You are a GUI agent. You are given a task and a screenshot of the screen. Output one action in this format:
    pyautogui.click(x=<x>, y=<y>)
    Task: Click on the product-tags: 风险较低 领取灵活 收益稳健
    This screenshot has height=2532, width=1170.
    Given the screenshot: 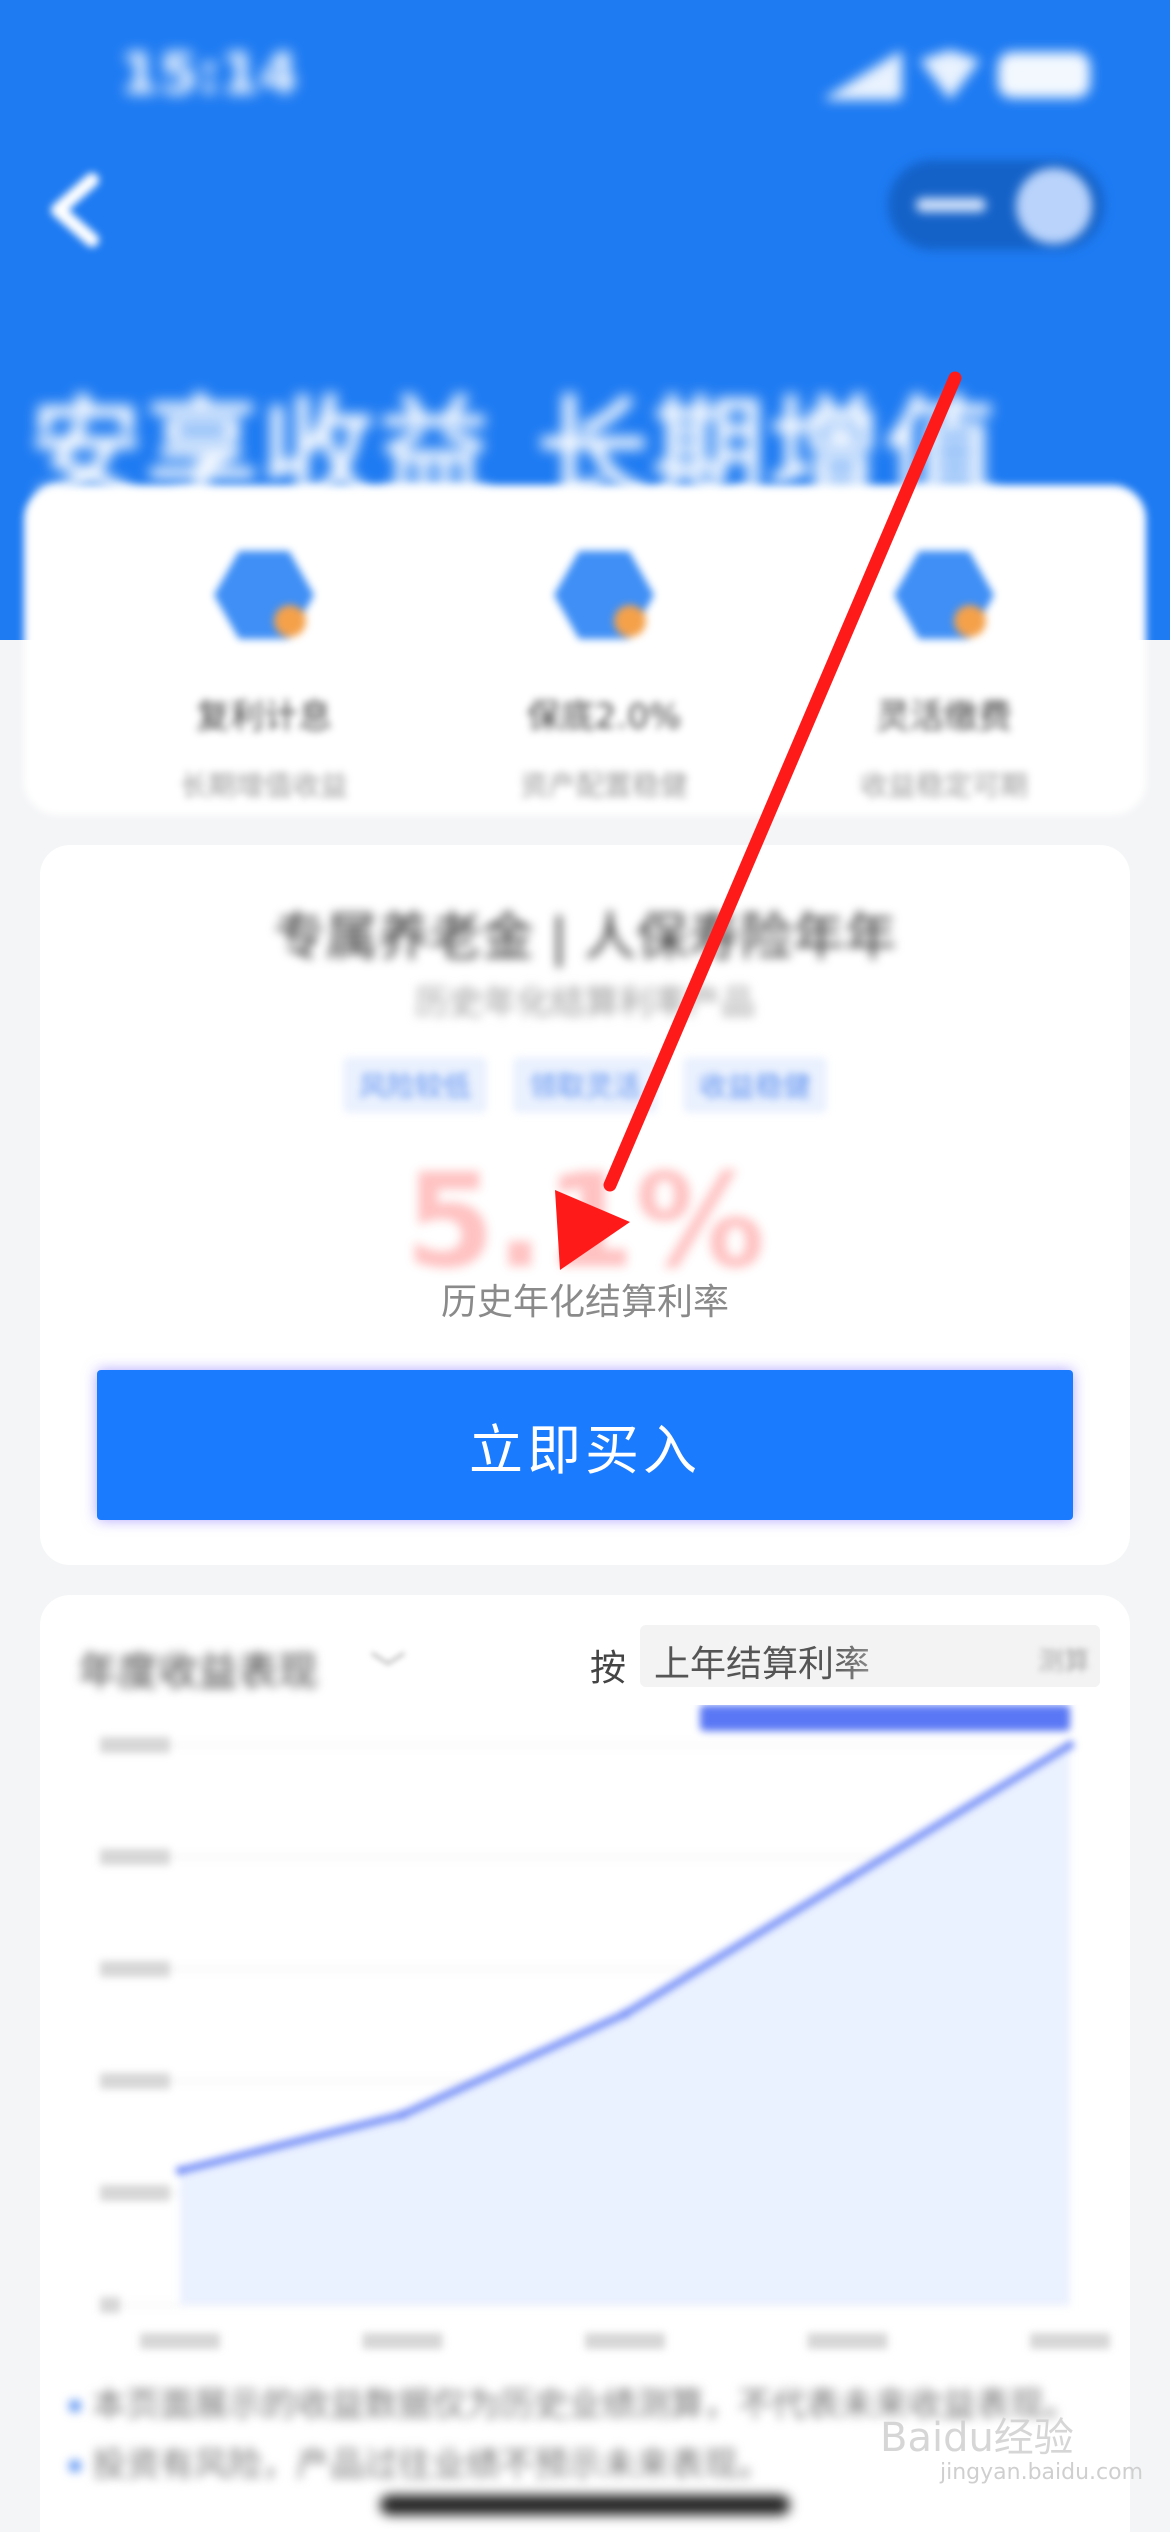 What is the action you would take?
    pyautogui.click(x=585, y=1085)
    